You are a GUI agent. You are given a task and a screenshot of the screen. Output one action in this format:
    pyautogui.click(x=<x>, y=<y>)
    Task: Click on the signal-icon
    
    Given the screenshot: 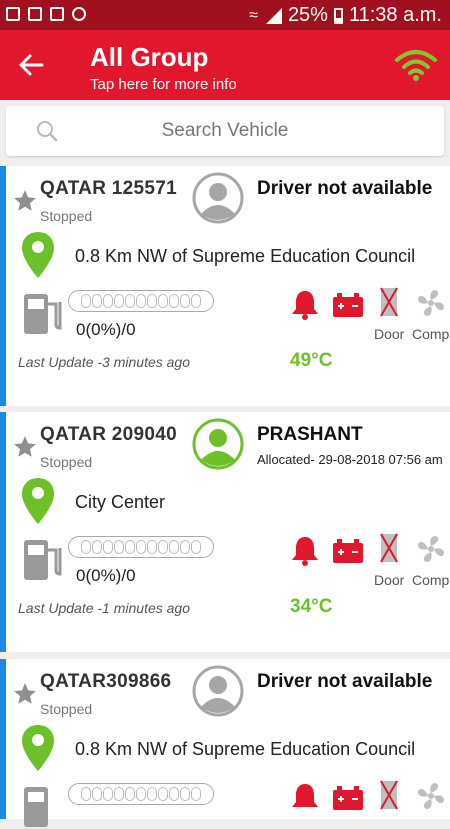 What is the action you would take?
    pyautogui.click(x=273, y=15)
    